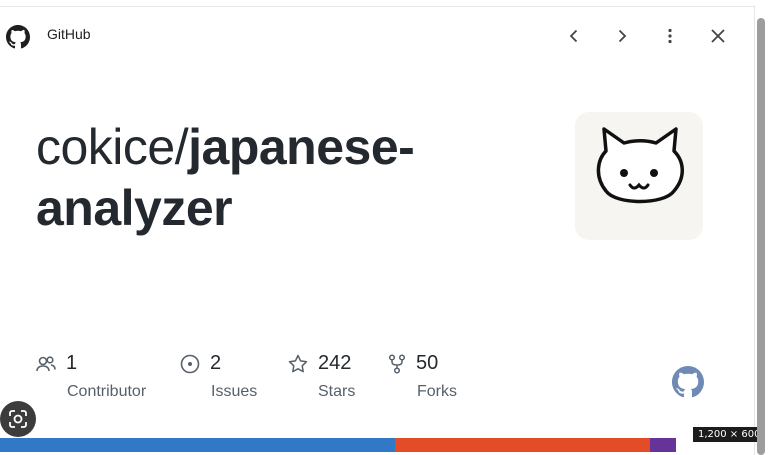 The height and width of the screenshot is (455, 775). What do you see at coordinates (437, 391) in the screenshot?
I see `stat-label: Forks` at bounding box center [437, 391].